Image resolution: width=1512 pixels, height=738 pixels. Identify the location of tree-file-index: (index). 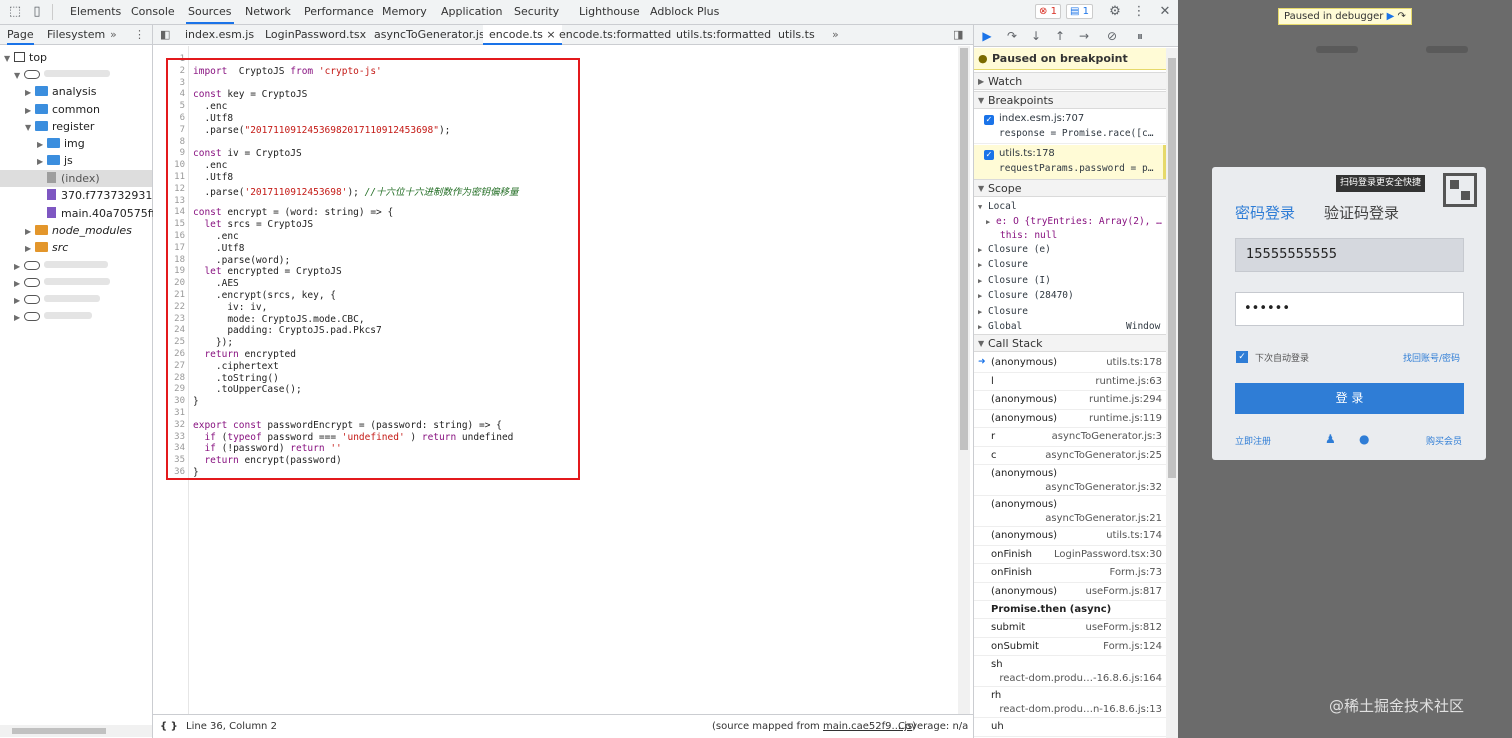
(73, 178).